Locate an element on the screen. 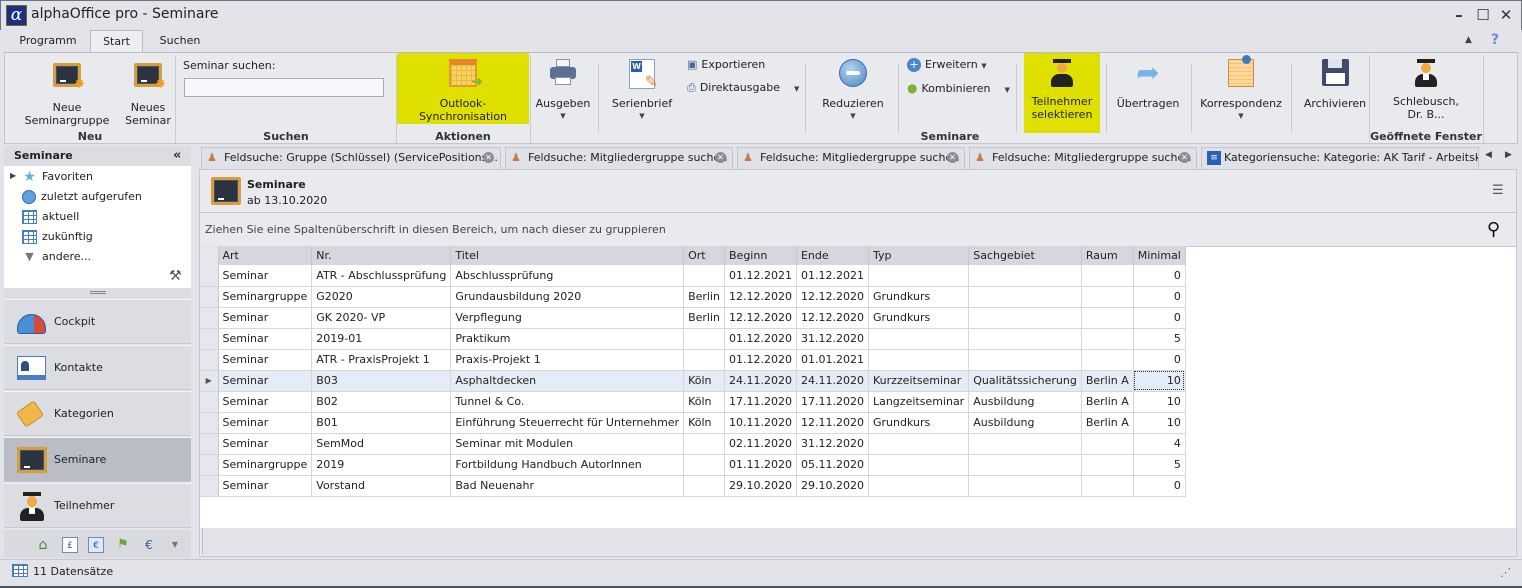 This screenshot has width=1522, height=588. table-cell: Berlin is located at coordinates (704, 318).